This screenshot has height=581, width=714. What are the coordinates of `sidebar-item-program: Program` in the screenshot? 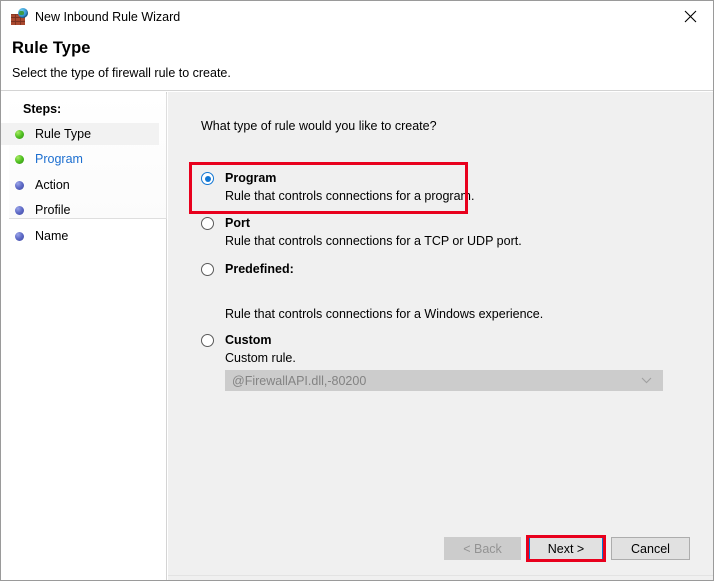 It's located at (80, 159).